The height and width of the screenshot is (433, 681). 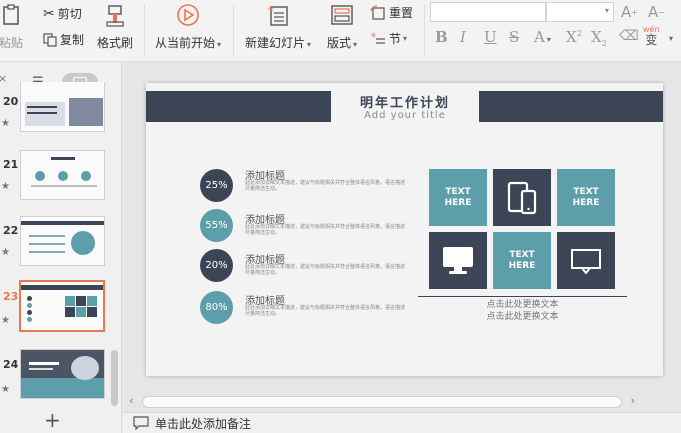 What do you see at coordinates (338, 43) in the screenshot?
I see `layout-label: 版式` at bounding box center [338, 43].